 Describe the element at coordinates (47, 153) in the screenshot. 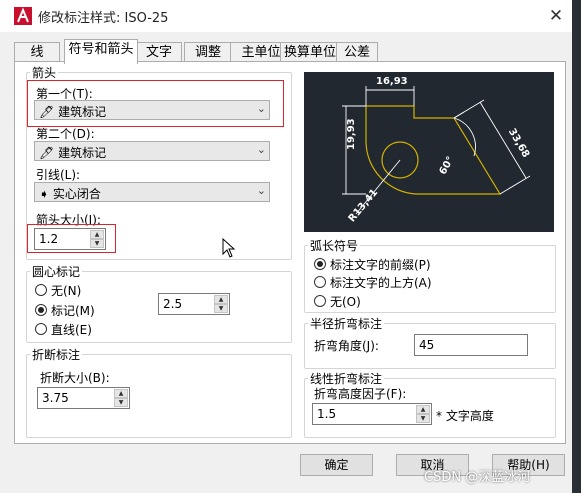

I see `pen-icon: 🖊` at that location.